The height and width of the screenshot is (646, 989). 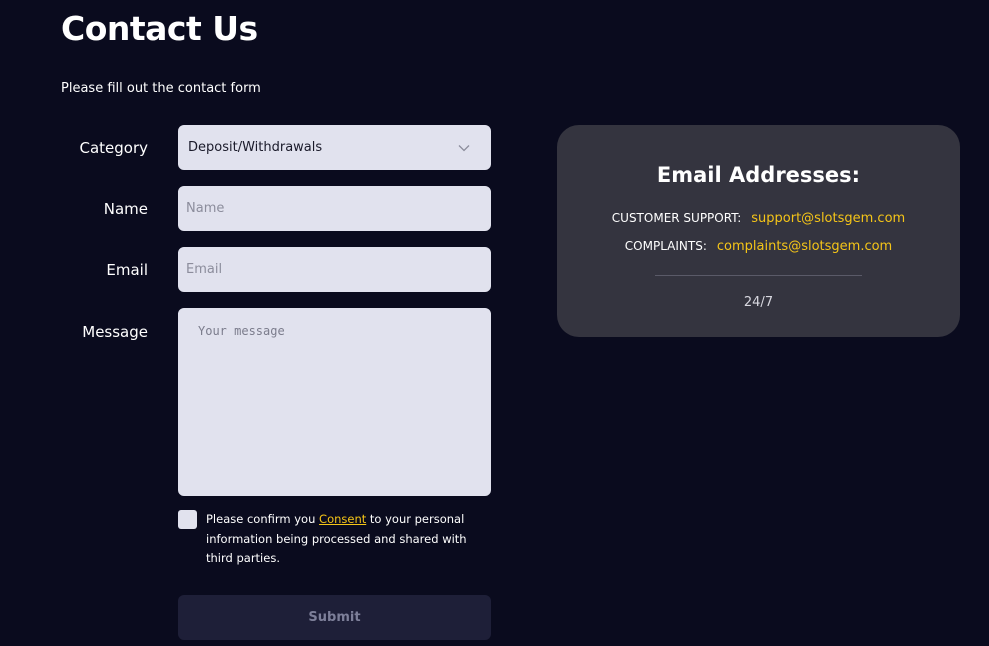 I want to click on email-input, so click(x=334, y=269).